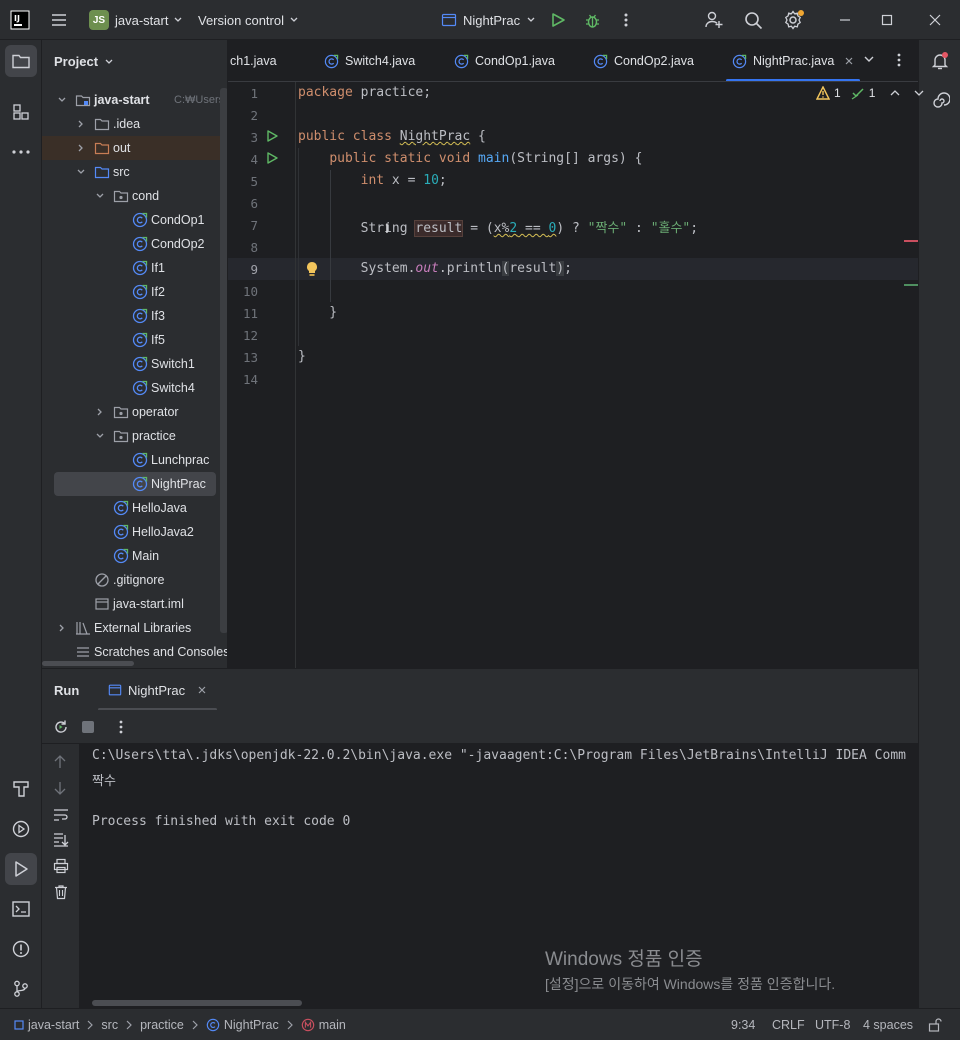 The width and height of the screenshot is (960, 1040). Describe the element at coordinates (21, 869) in the screenshot. I see `run-tool-button` at that location.